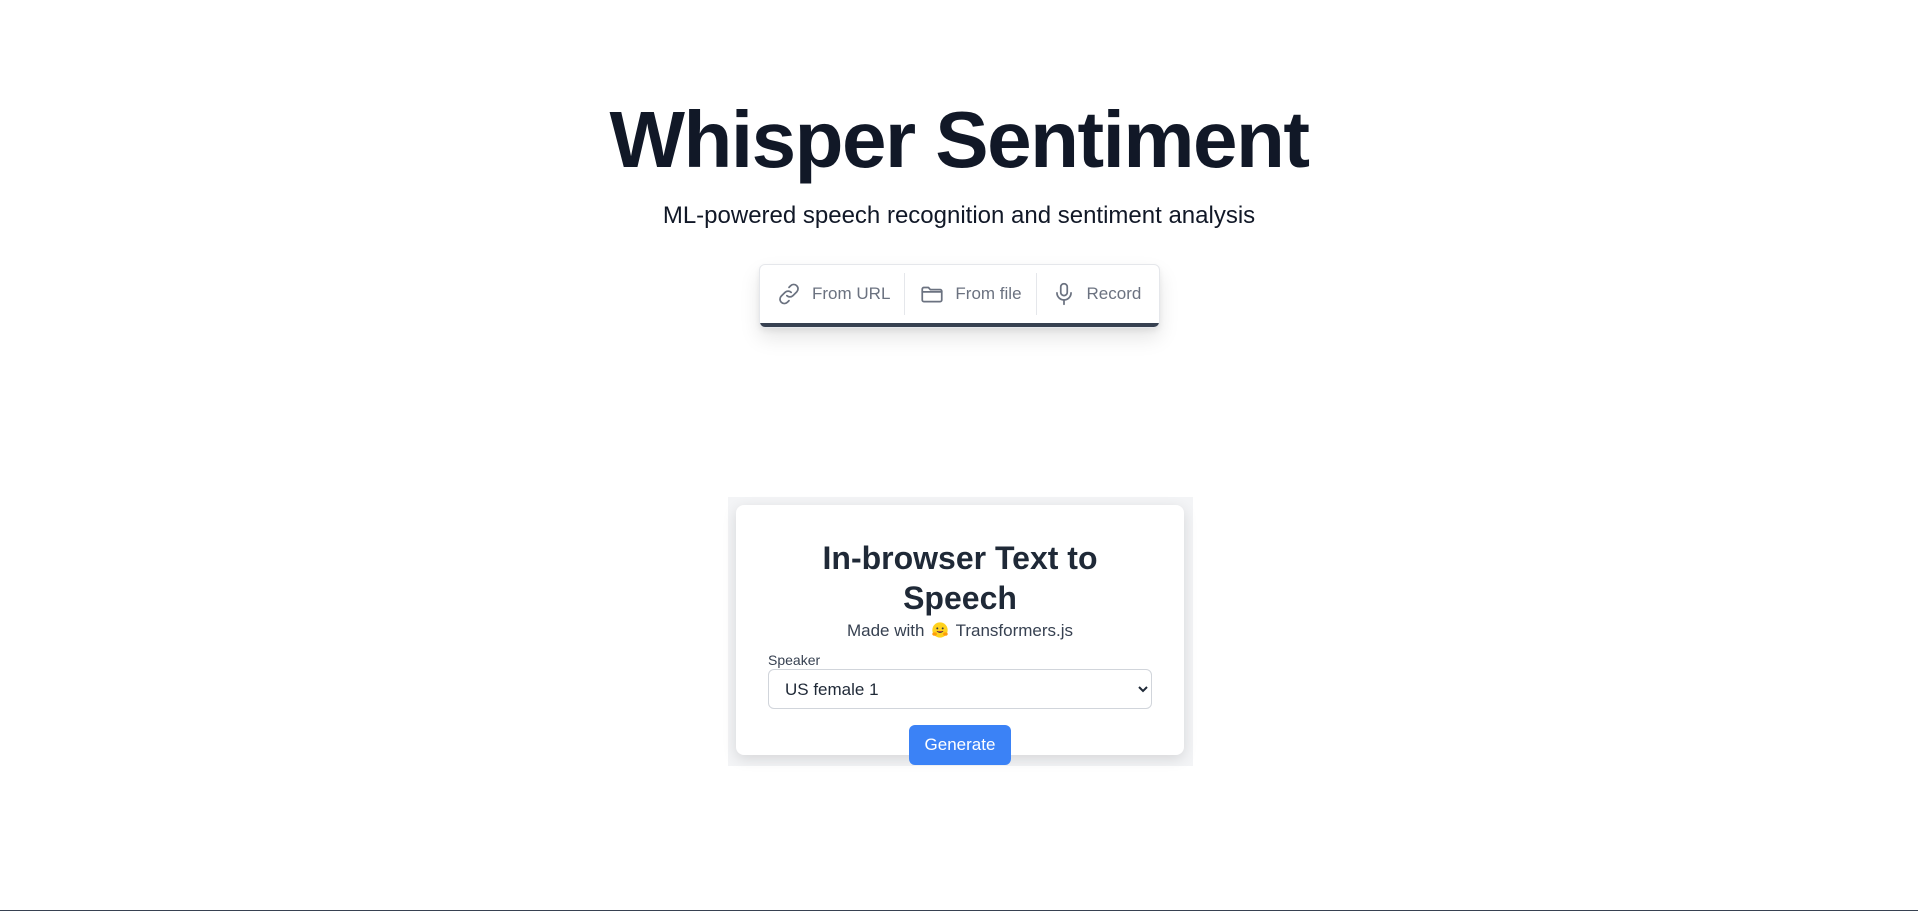 The width and height of the screenshot is (1918, 911). Describe the element at coordinates (885, 630) in the screenshot. I see `made-with-prefix: Made with` at that location.